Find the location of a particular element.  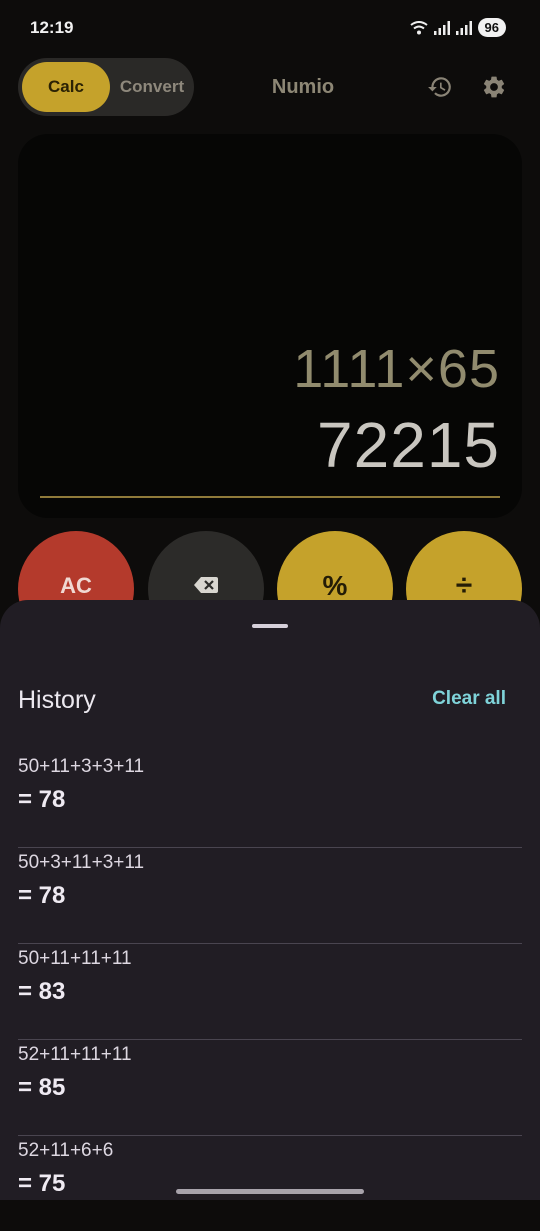

gesture-nav-bar is located at coordinates (270, 1191).